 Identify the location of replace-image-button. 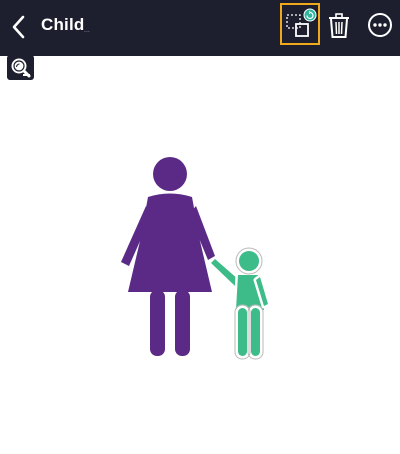
(300, 24).